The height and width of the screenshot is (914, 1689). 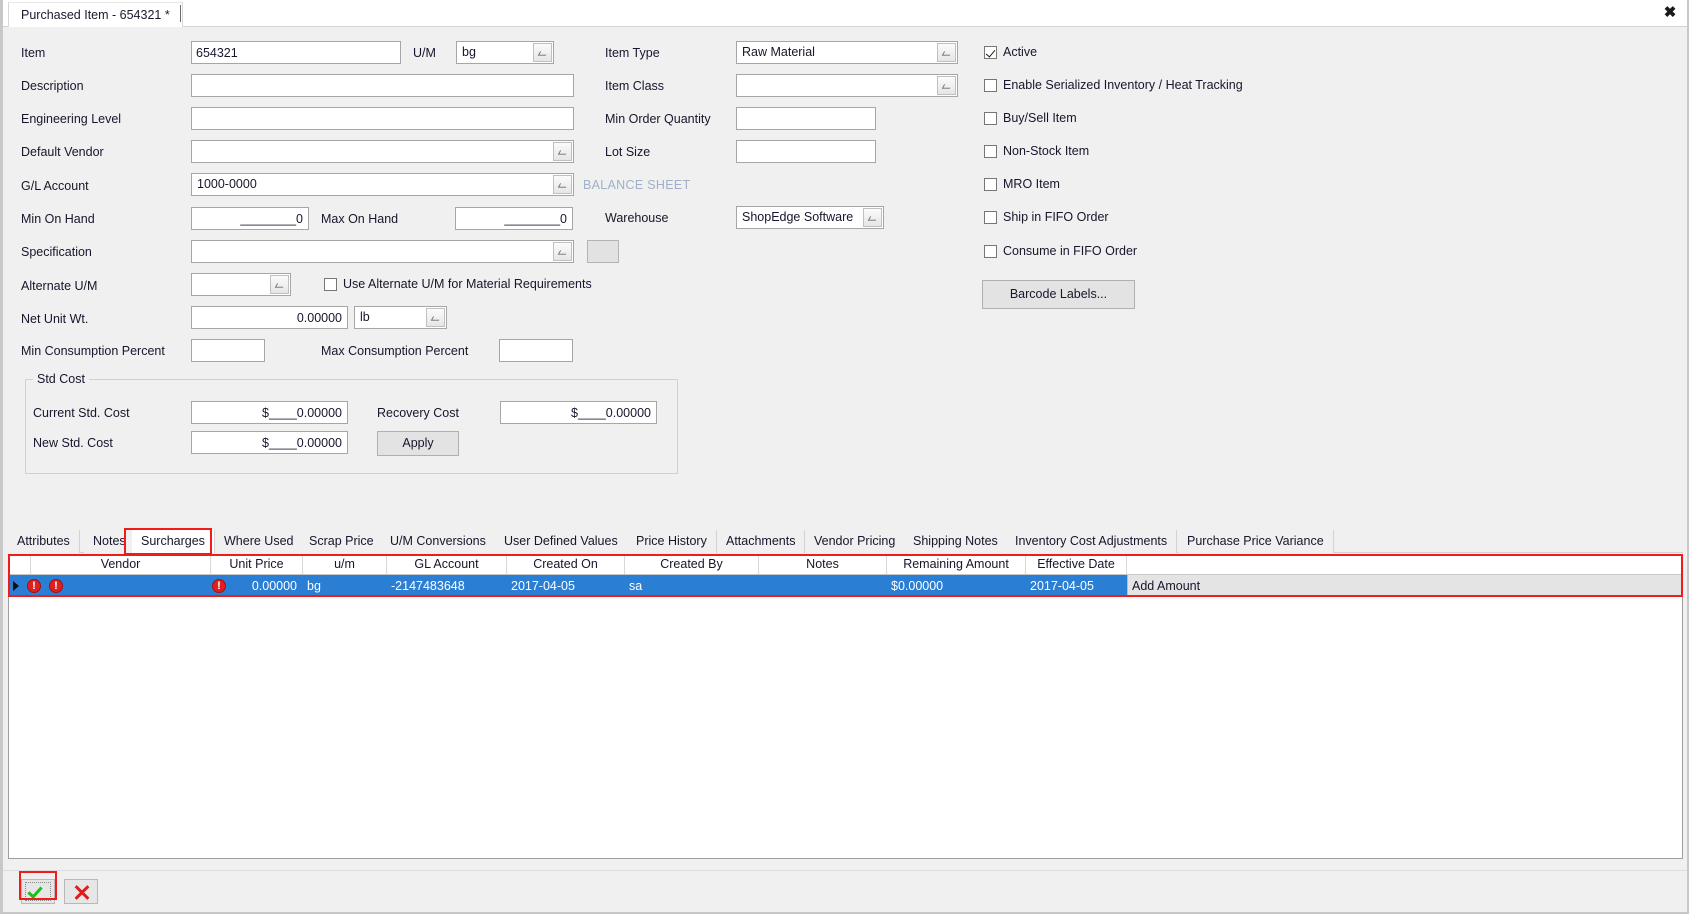 I want to click on grid-header-gl-account: GL Account, so click(x=447, y=564).